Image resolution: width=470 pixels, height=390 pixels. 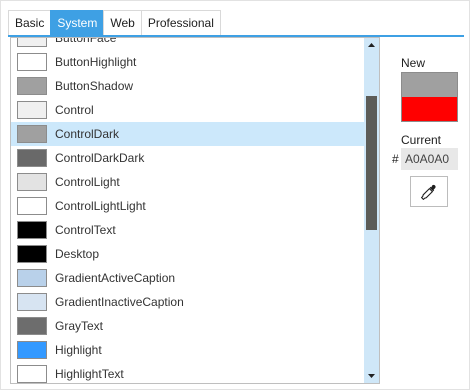 I want to click on color-name: ControlText, so click(x=85, y=230).